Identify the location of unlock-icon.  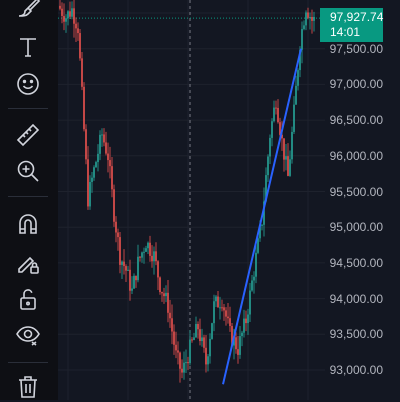
(28, 299).